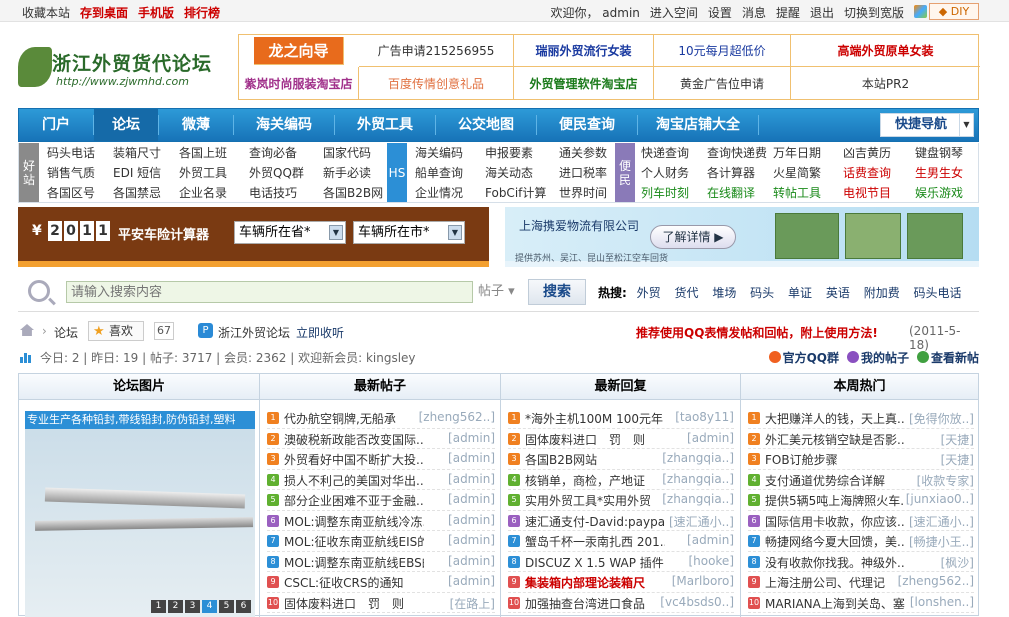 This screenshot has height=617, width=1009. What do you see at coordinates (885, 83) in the screenshot?
I see `ad-link: 本站PR2` at bounding box center [885, 83].